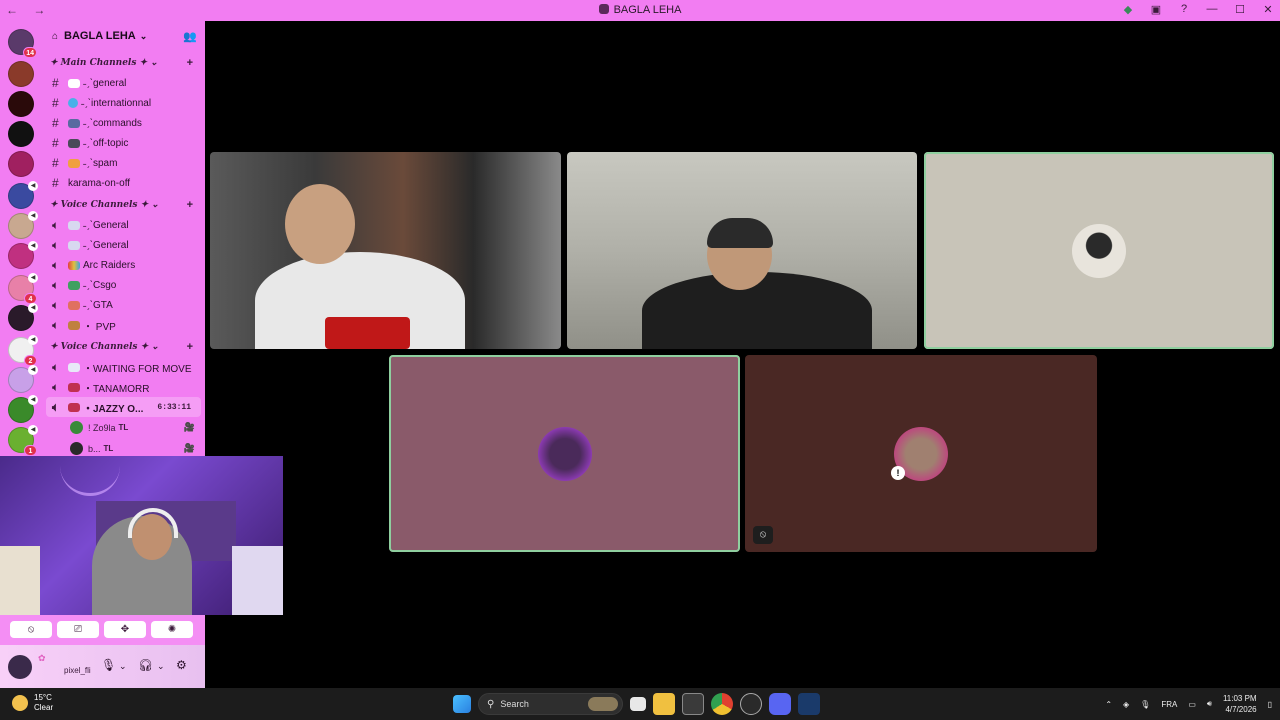 The image size is (1280, 720). Describe the element at coordinates (123, 205) in the screenshot. I see `category-voice-channels: ✦ Voice Channels ✦ ⌄ +` at that location.